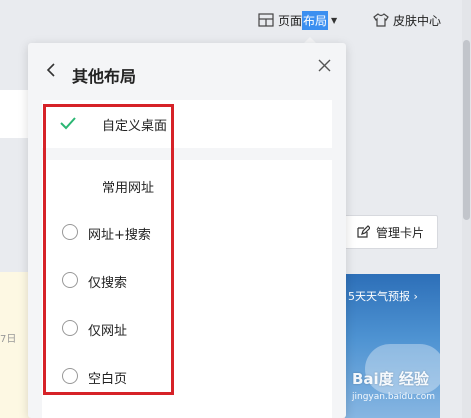 The image size is (471, 418). What do you see at coordinates (15, 114) in the screenshot?
I see `background-search-strip` at bounding box center [15, 114].